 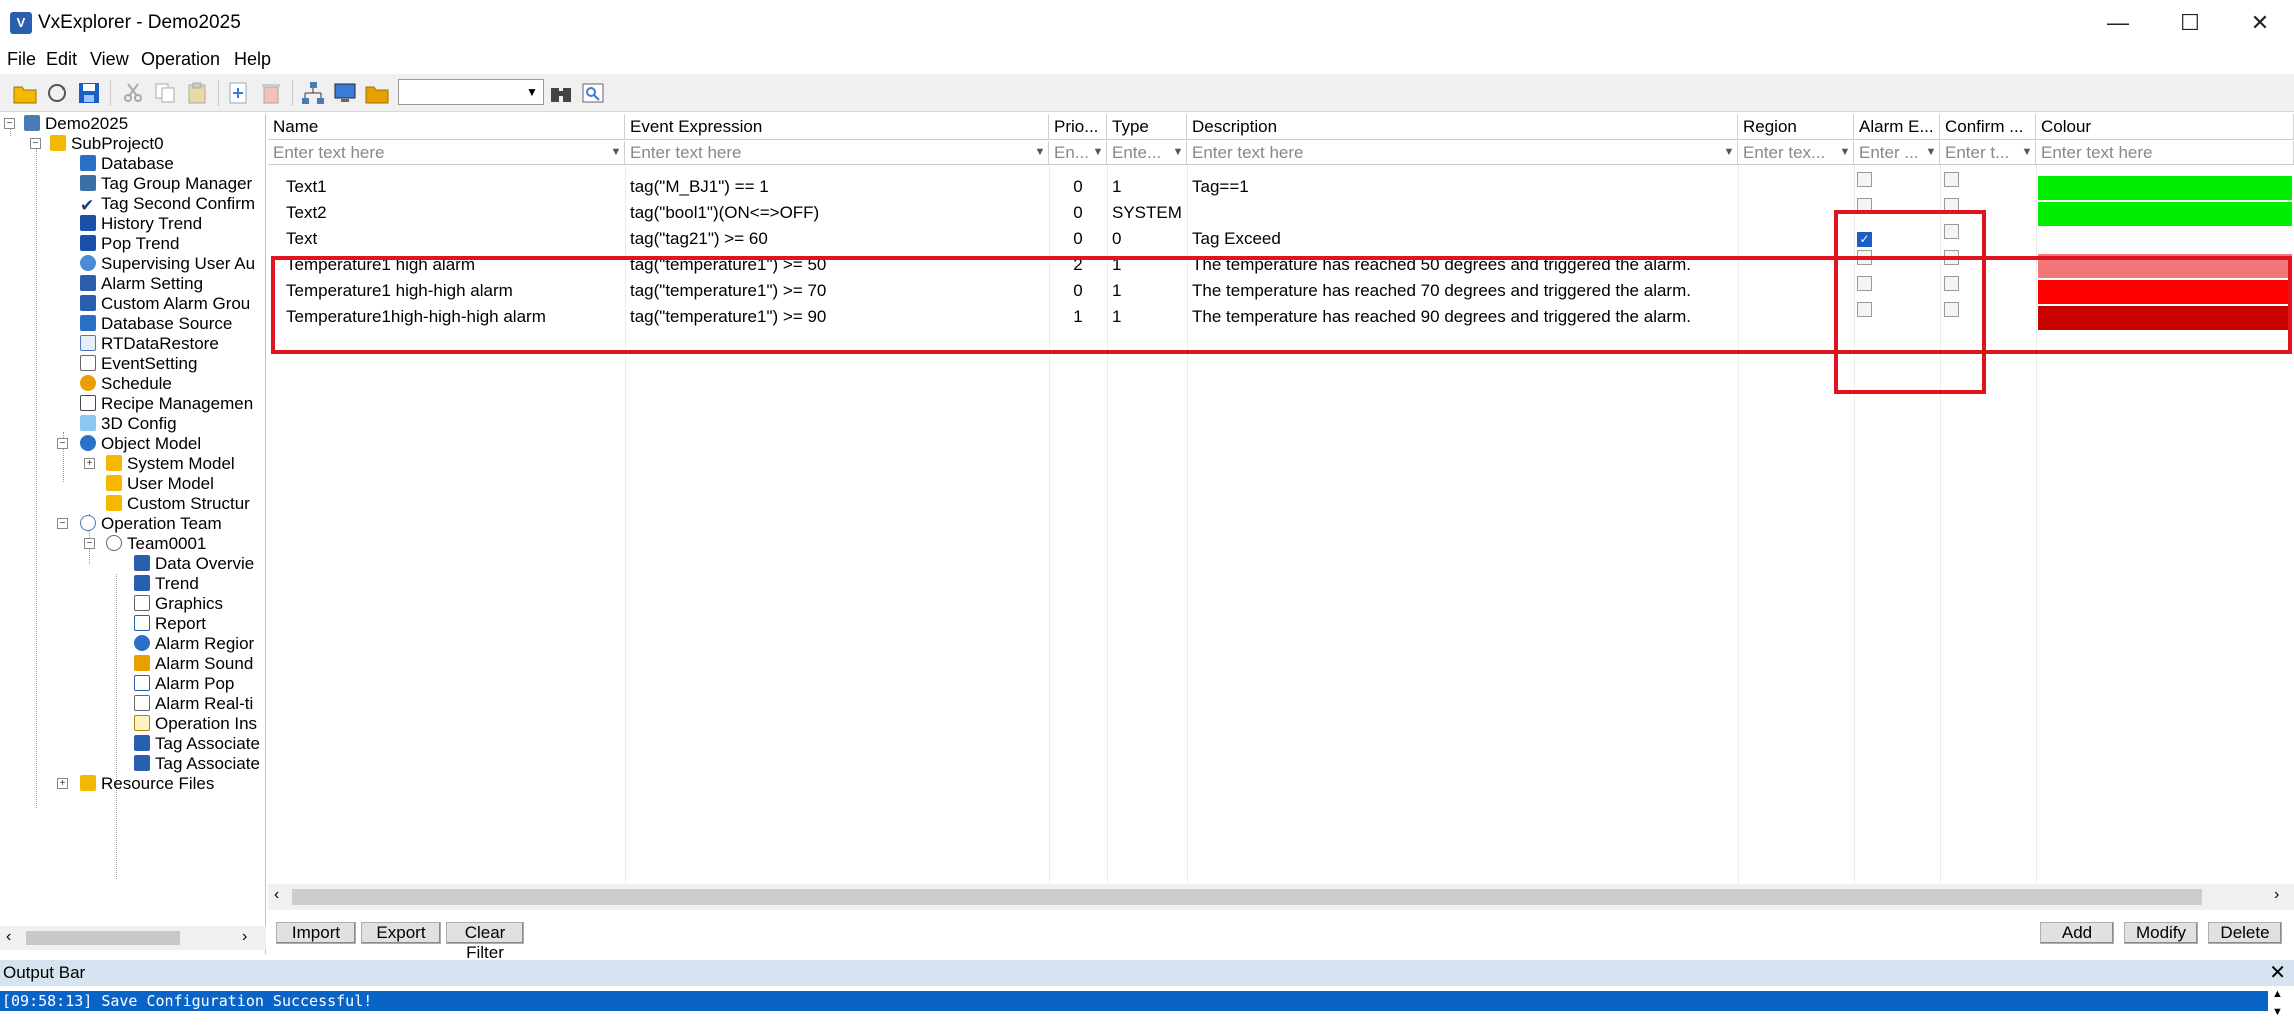 What do you see at coordinates (62, 523) in the screenshot?
I see `expander-operation-team: −` at bounding box center [62, 523].